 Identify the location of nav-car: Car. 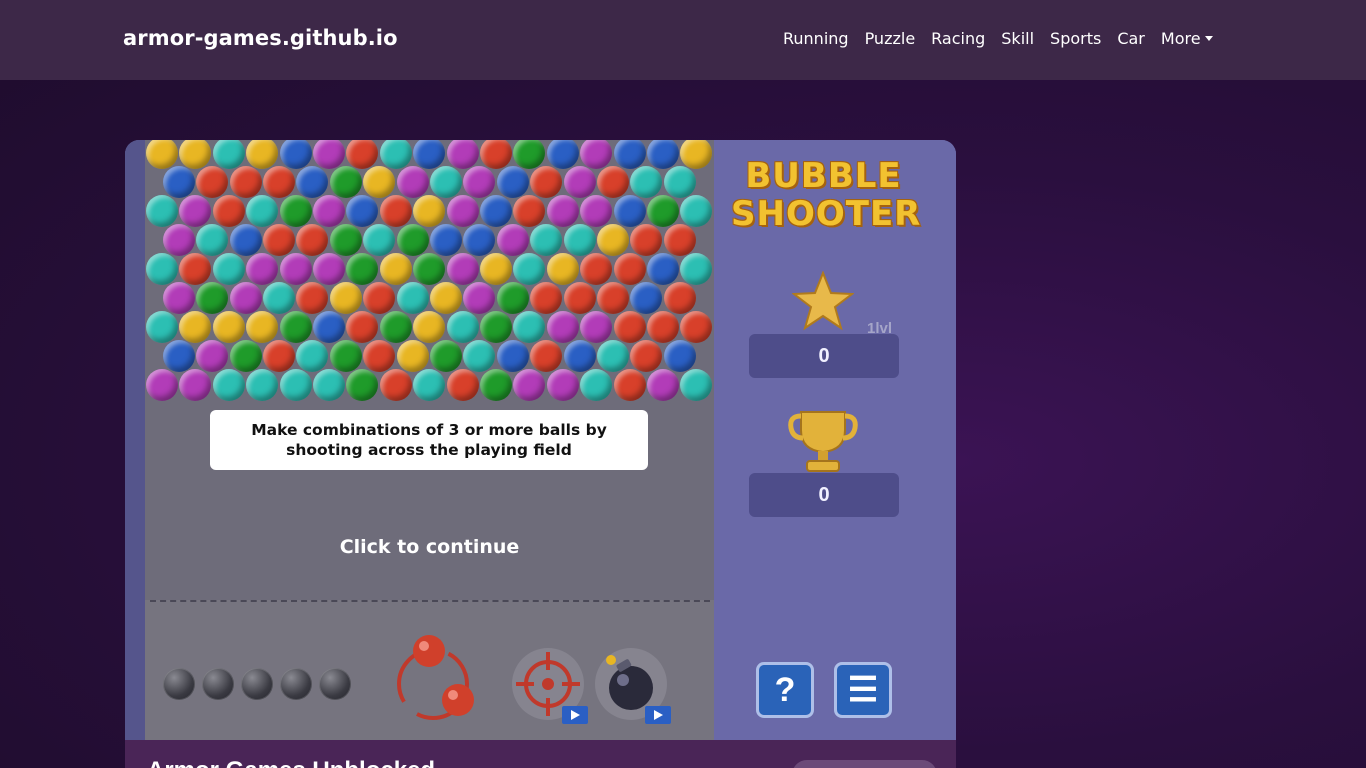
(1131, 38).